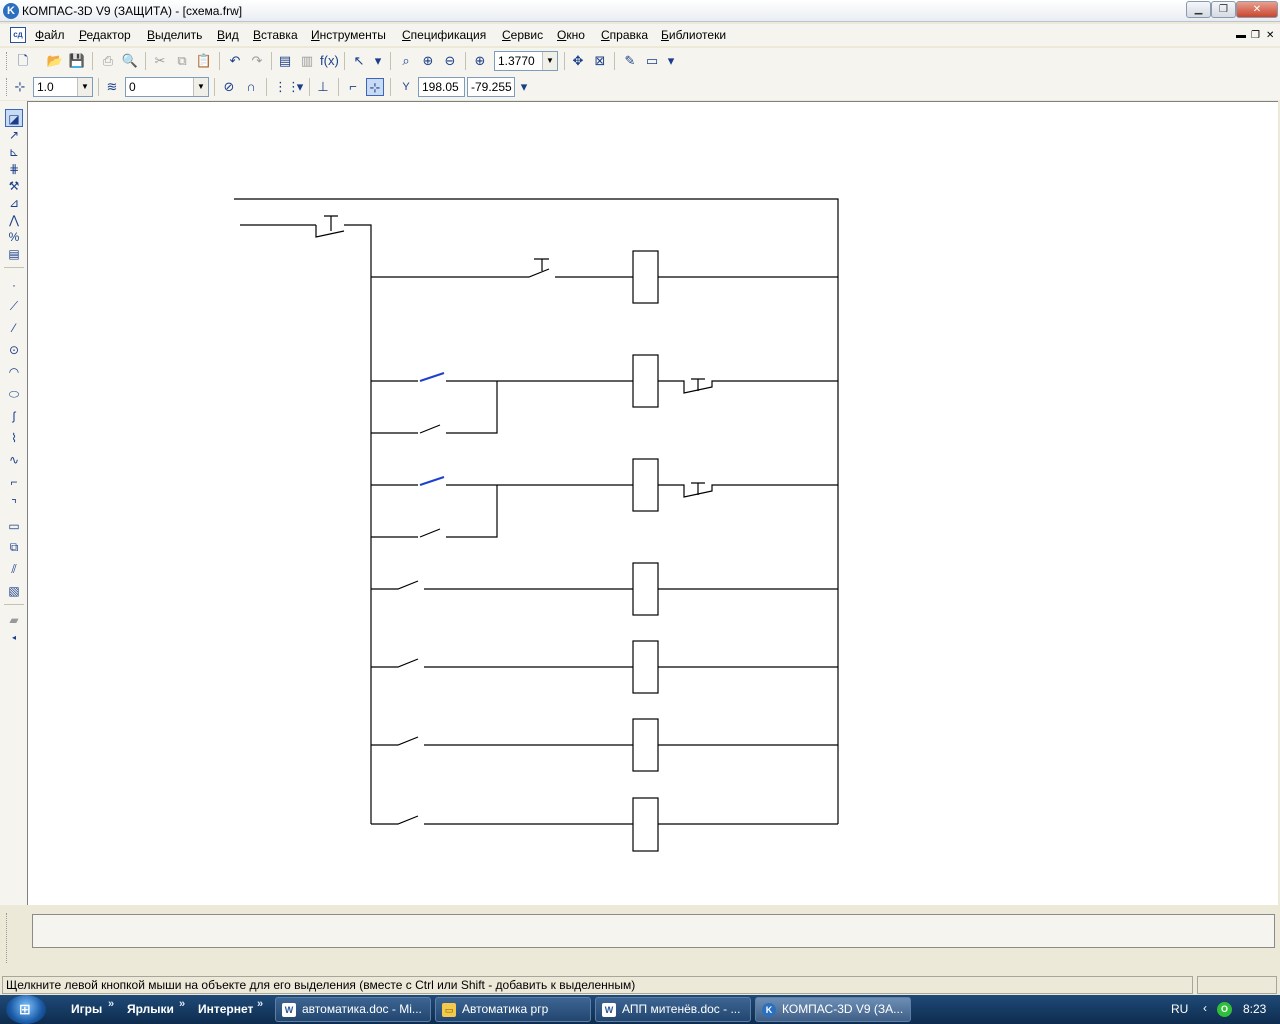  What do you see at coordinates (174, 35) in the screenshot?
I see `menu-select: Выделить` at bounding box center [174, 35].